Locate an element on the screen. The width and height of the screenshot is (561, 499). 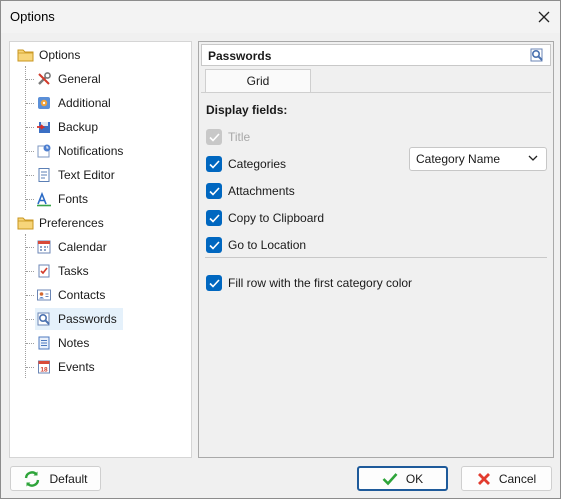
tree-item-label: Fonts is located at coordinates (73, 199).